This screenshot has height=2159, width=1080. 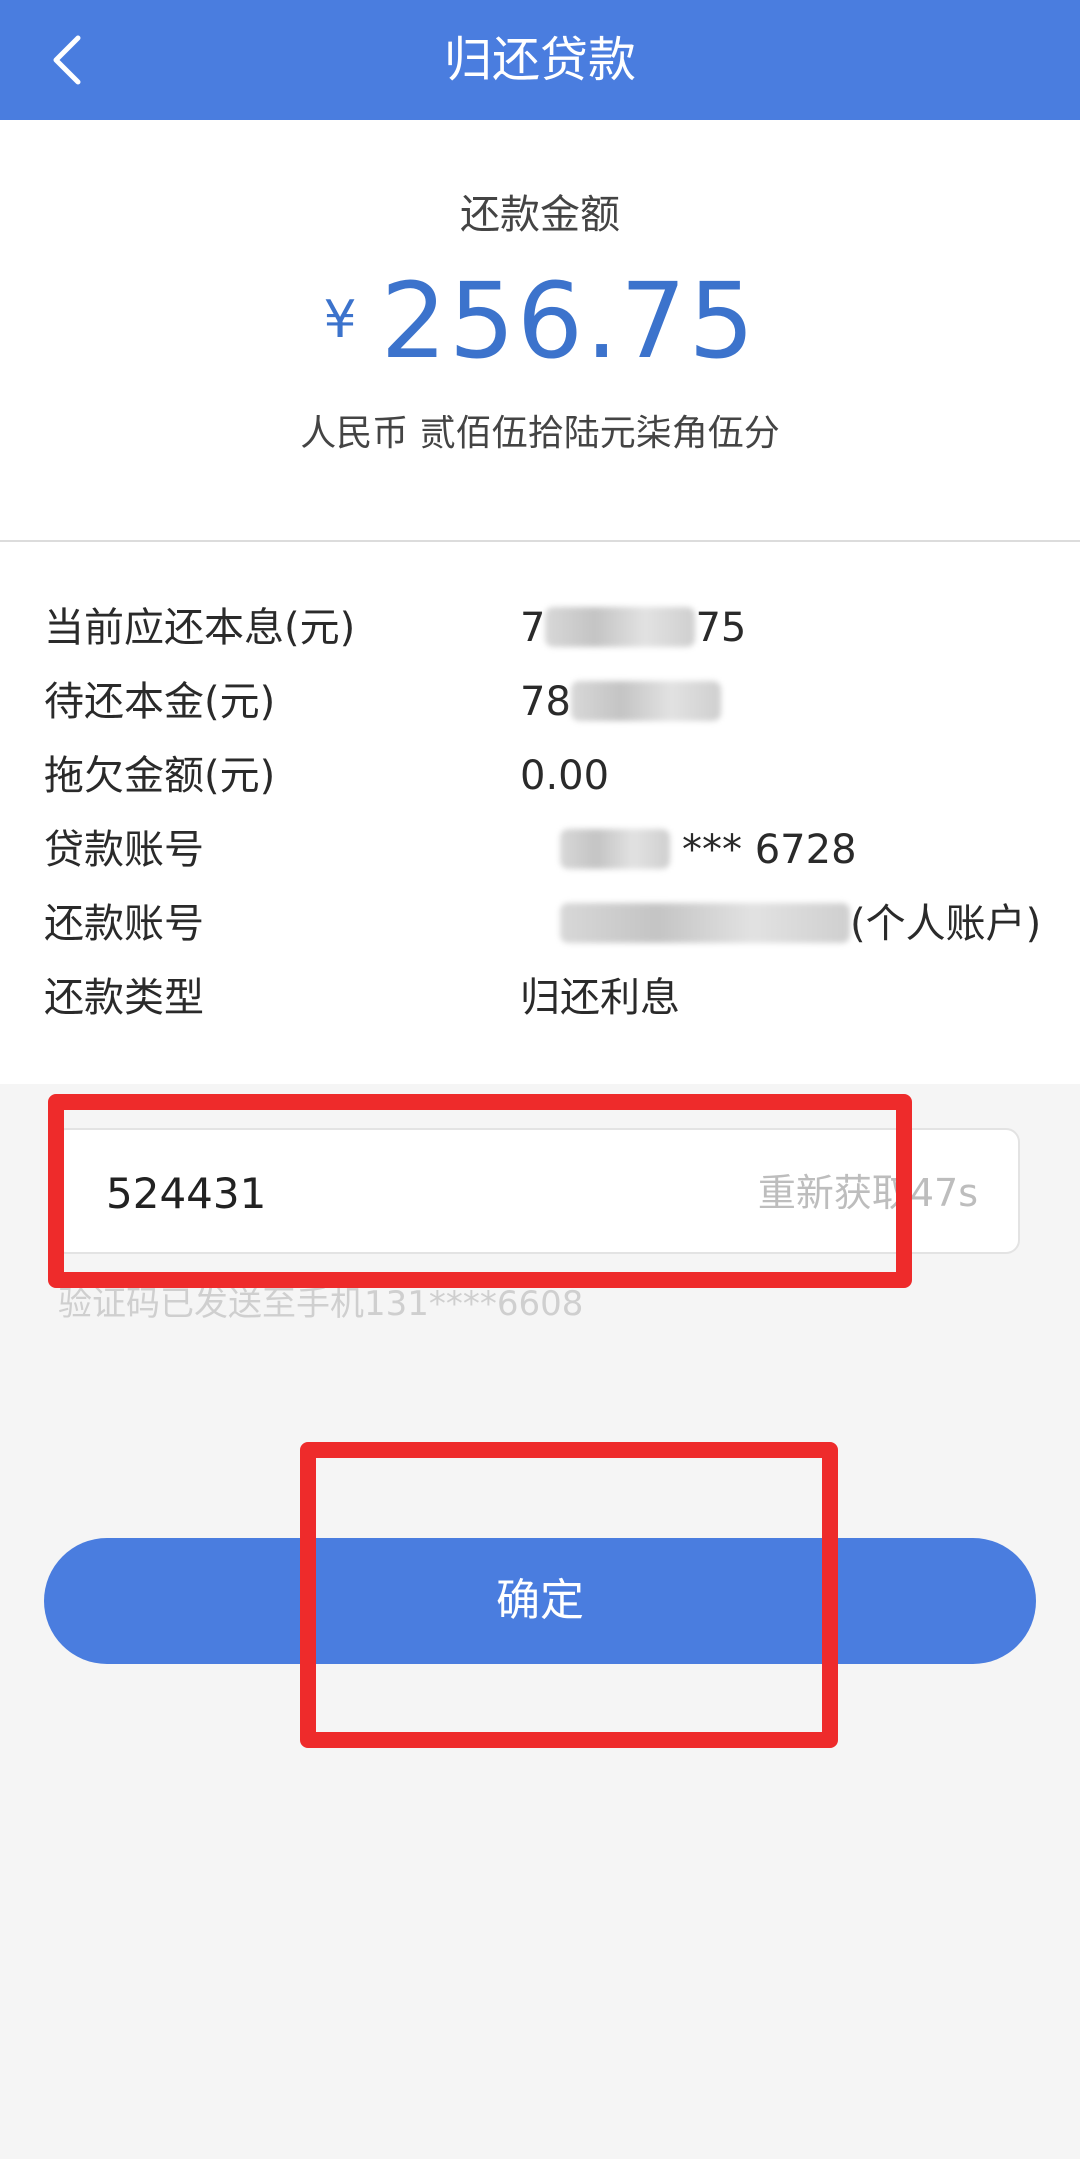 I want to click on amount-label: 还款金额, so click(x=540, y=215).